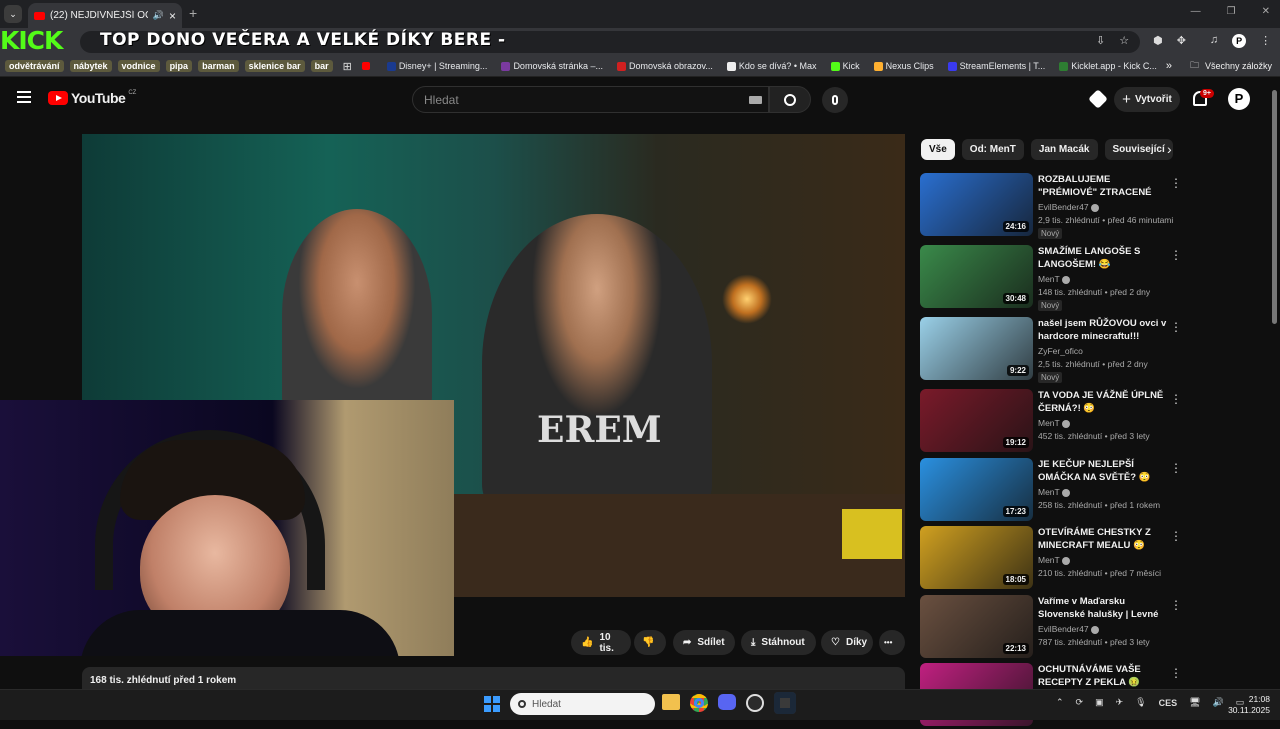  Describe the element at coordinates (1104, 402) in the screenshot. I see `video-title: TA VODA JE VÁŽNĚ ÚPLNĚ ČERNÁ?! 😳` at that location.